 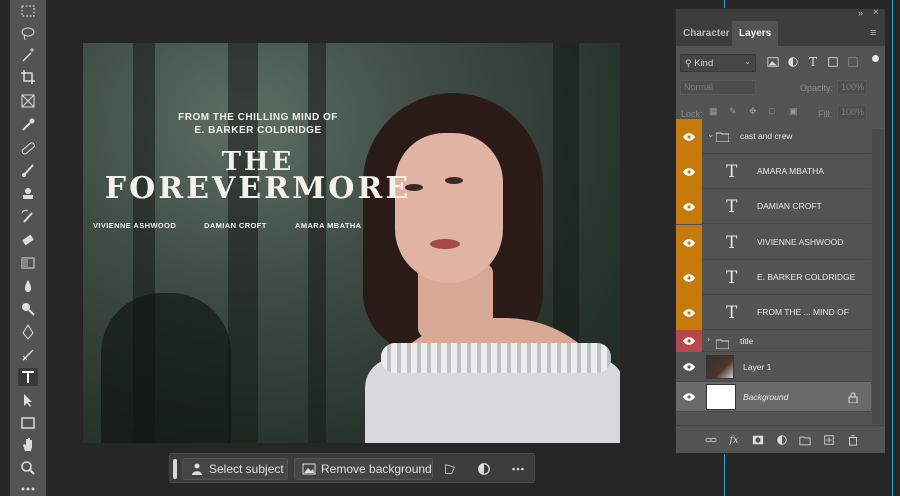 I want to click on opacity-input: 100%, so click(x=852, y=87).